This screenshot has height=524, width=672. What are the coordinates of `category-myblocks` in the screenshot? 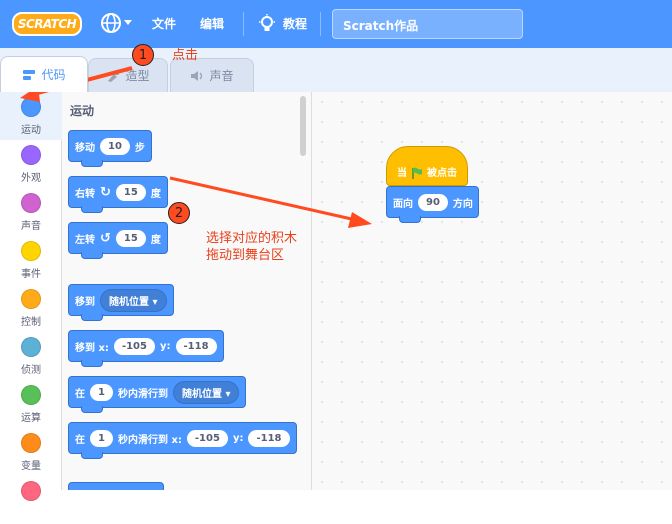 It's located at (31, 500).